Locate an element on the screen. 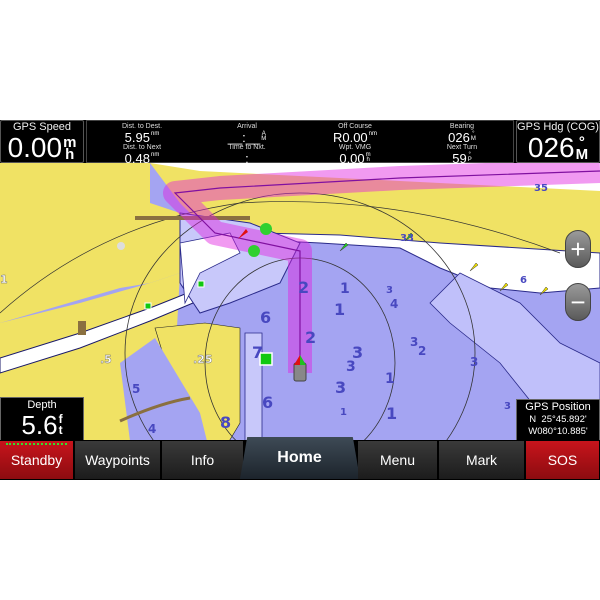 The width and height of the screenshot is (600, 600). sounding: 5 is located at coordinates (136, 389).